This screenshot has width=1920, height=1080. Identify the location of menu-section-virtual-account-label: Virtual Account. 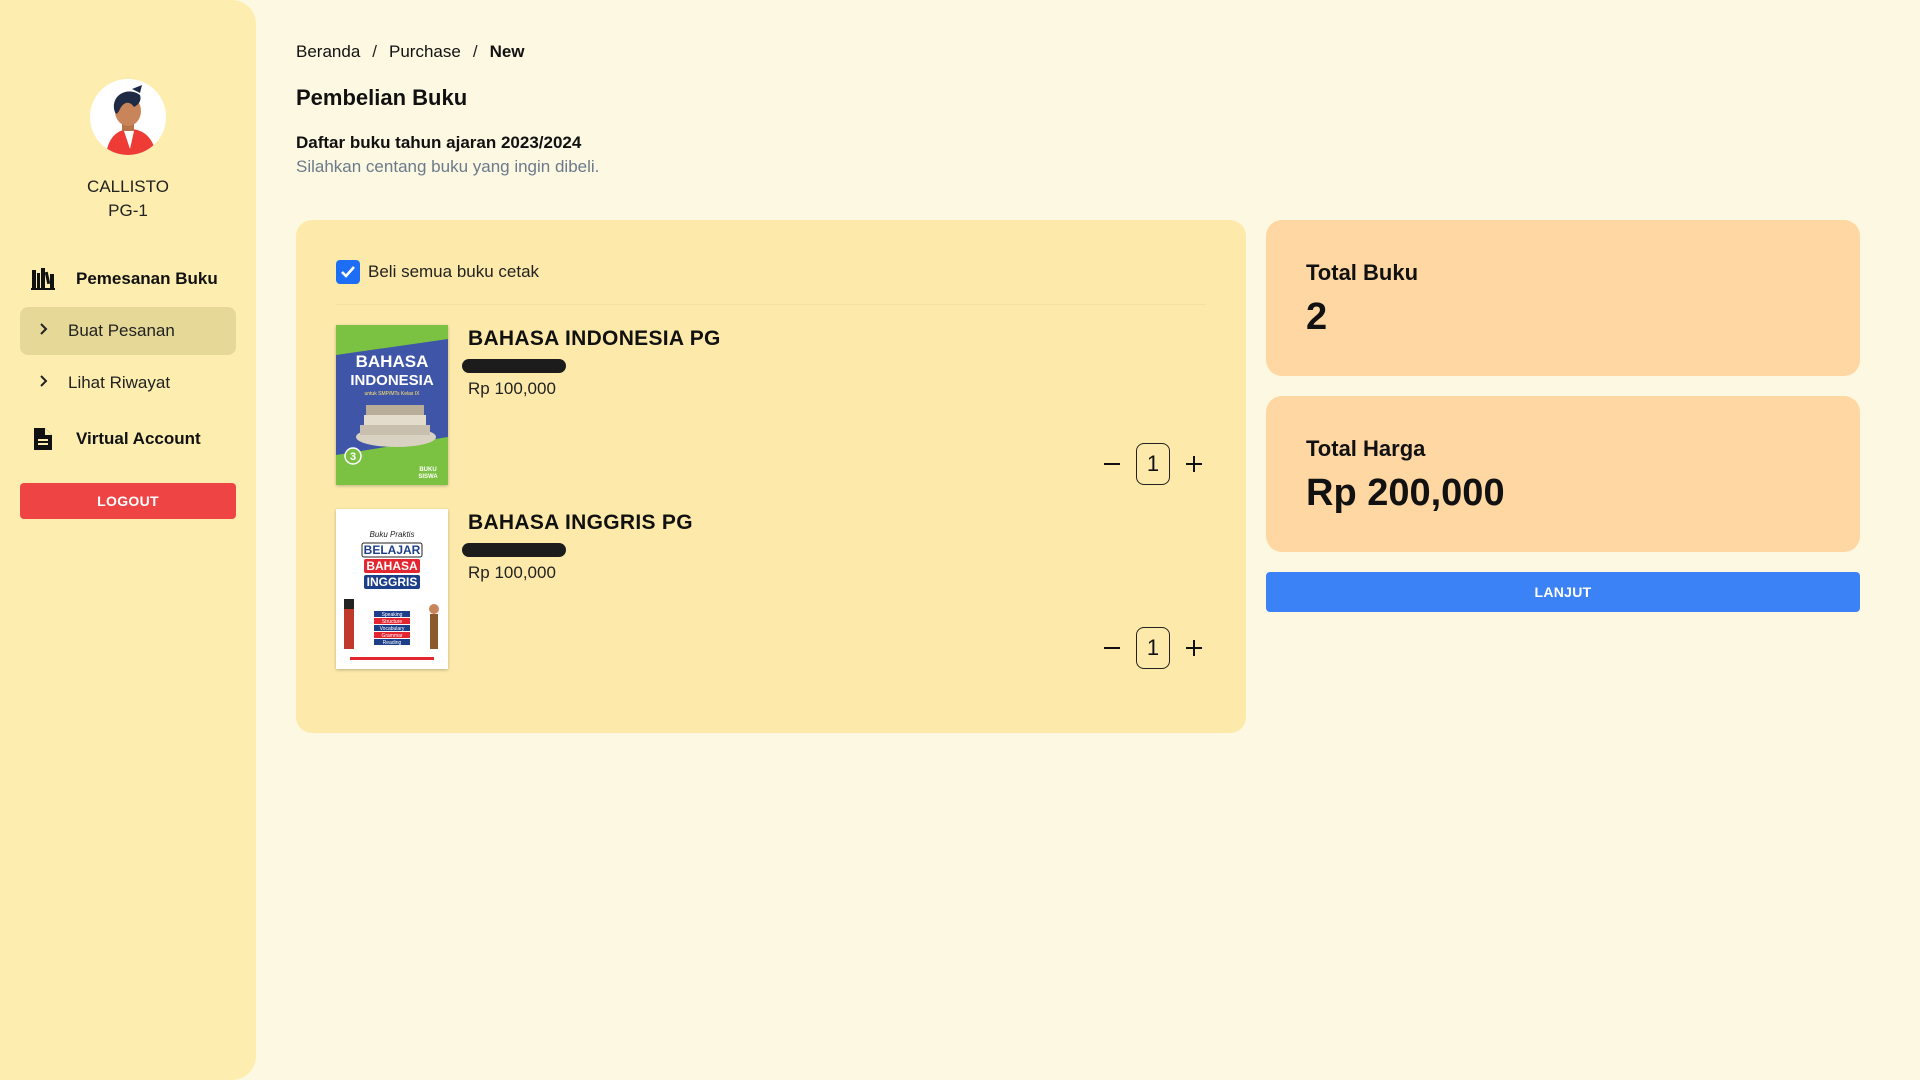
(138, 438).